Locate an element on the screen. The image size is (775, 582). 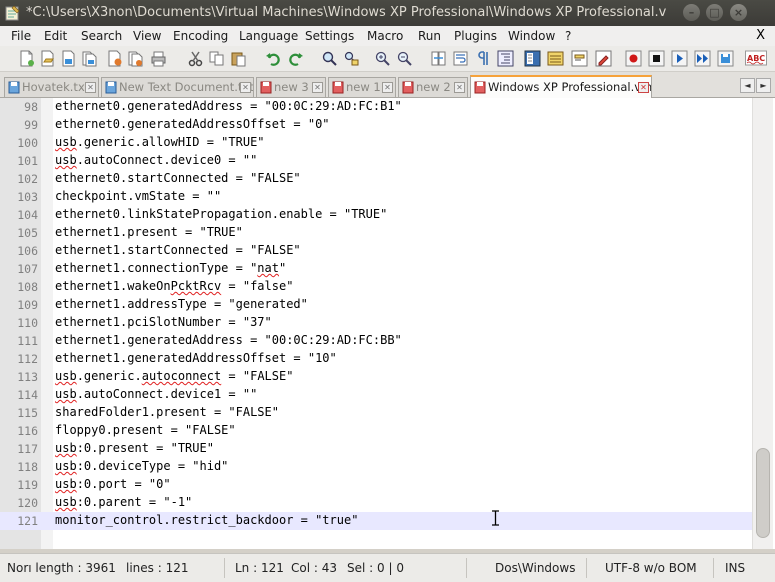
line-ending-format: Dos\Windows is located at coordinates (535, 568).